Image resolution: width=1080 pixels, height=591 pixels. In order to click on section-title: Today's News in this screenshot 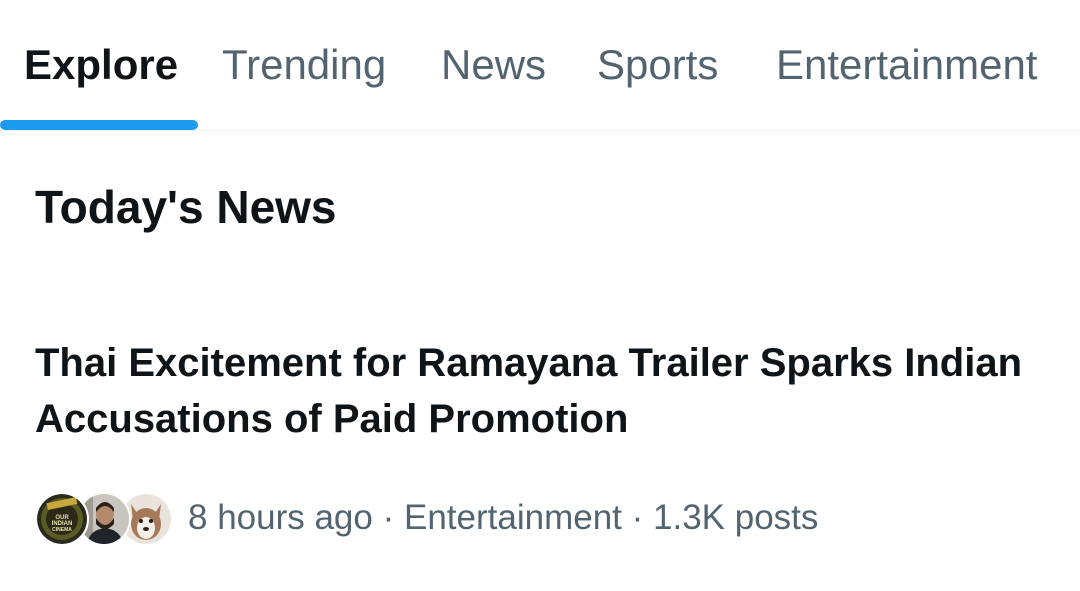, I will do `click(186, 207)`.